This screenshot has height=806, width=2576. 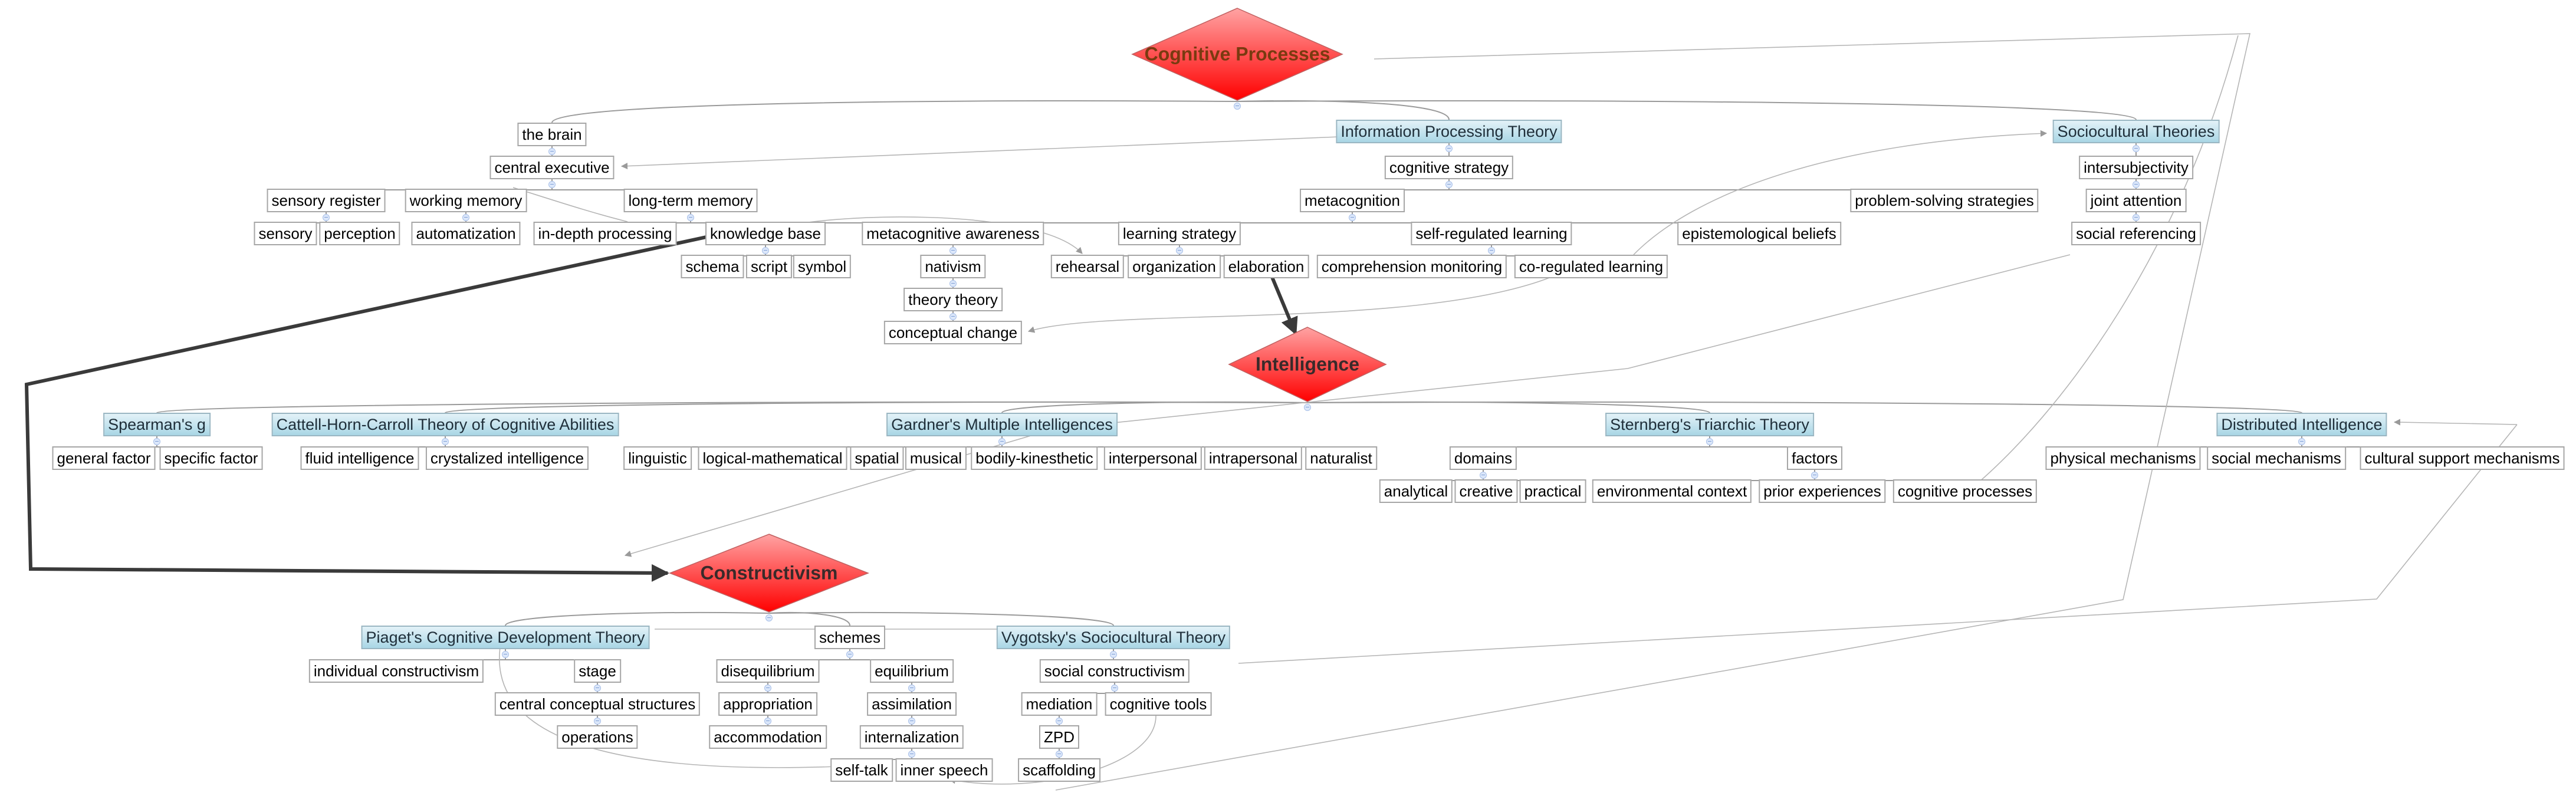 I want to click on node-cognitive-tools: cognitive tools, so click(x=1158, y=704).